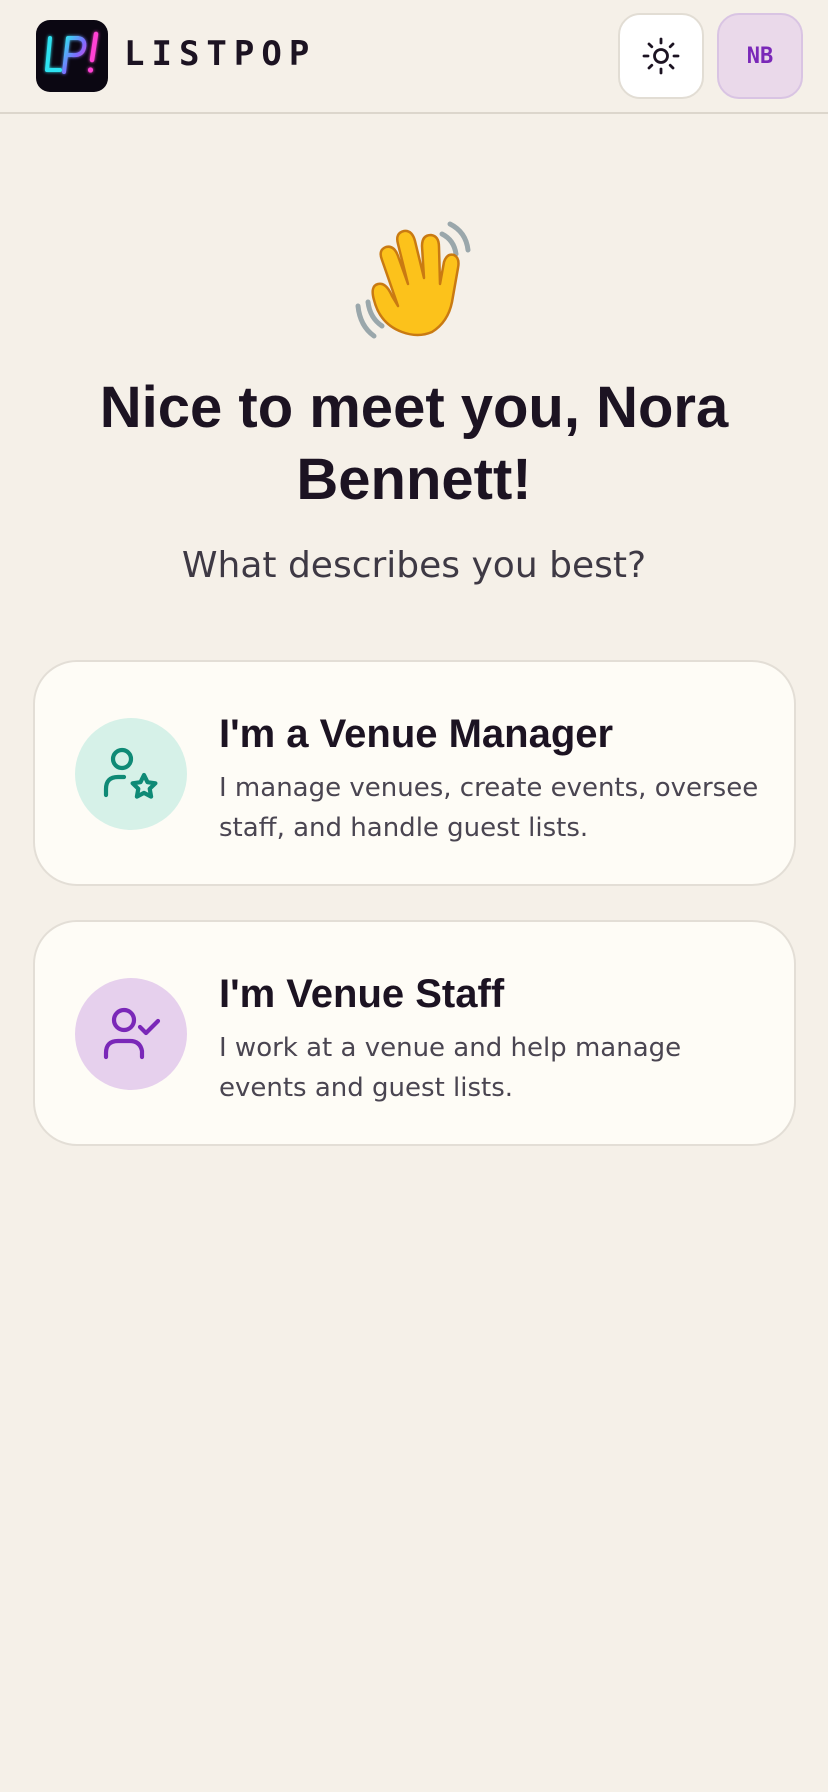 Image resolution: width=828 pixels, height=1792 pixels. I want to click on logo-mark-icon, so click(72, 52).